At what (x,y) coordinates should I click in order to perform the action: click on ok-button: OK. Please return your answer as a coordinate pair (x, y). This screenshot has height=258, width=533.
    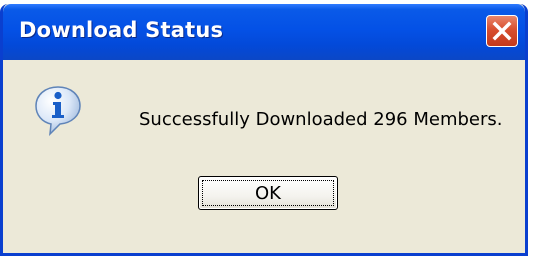
    Looking at the image, I should click on (268, 193).